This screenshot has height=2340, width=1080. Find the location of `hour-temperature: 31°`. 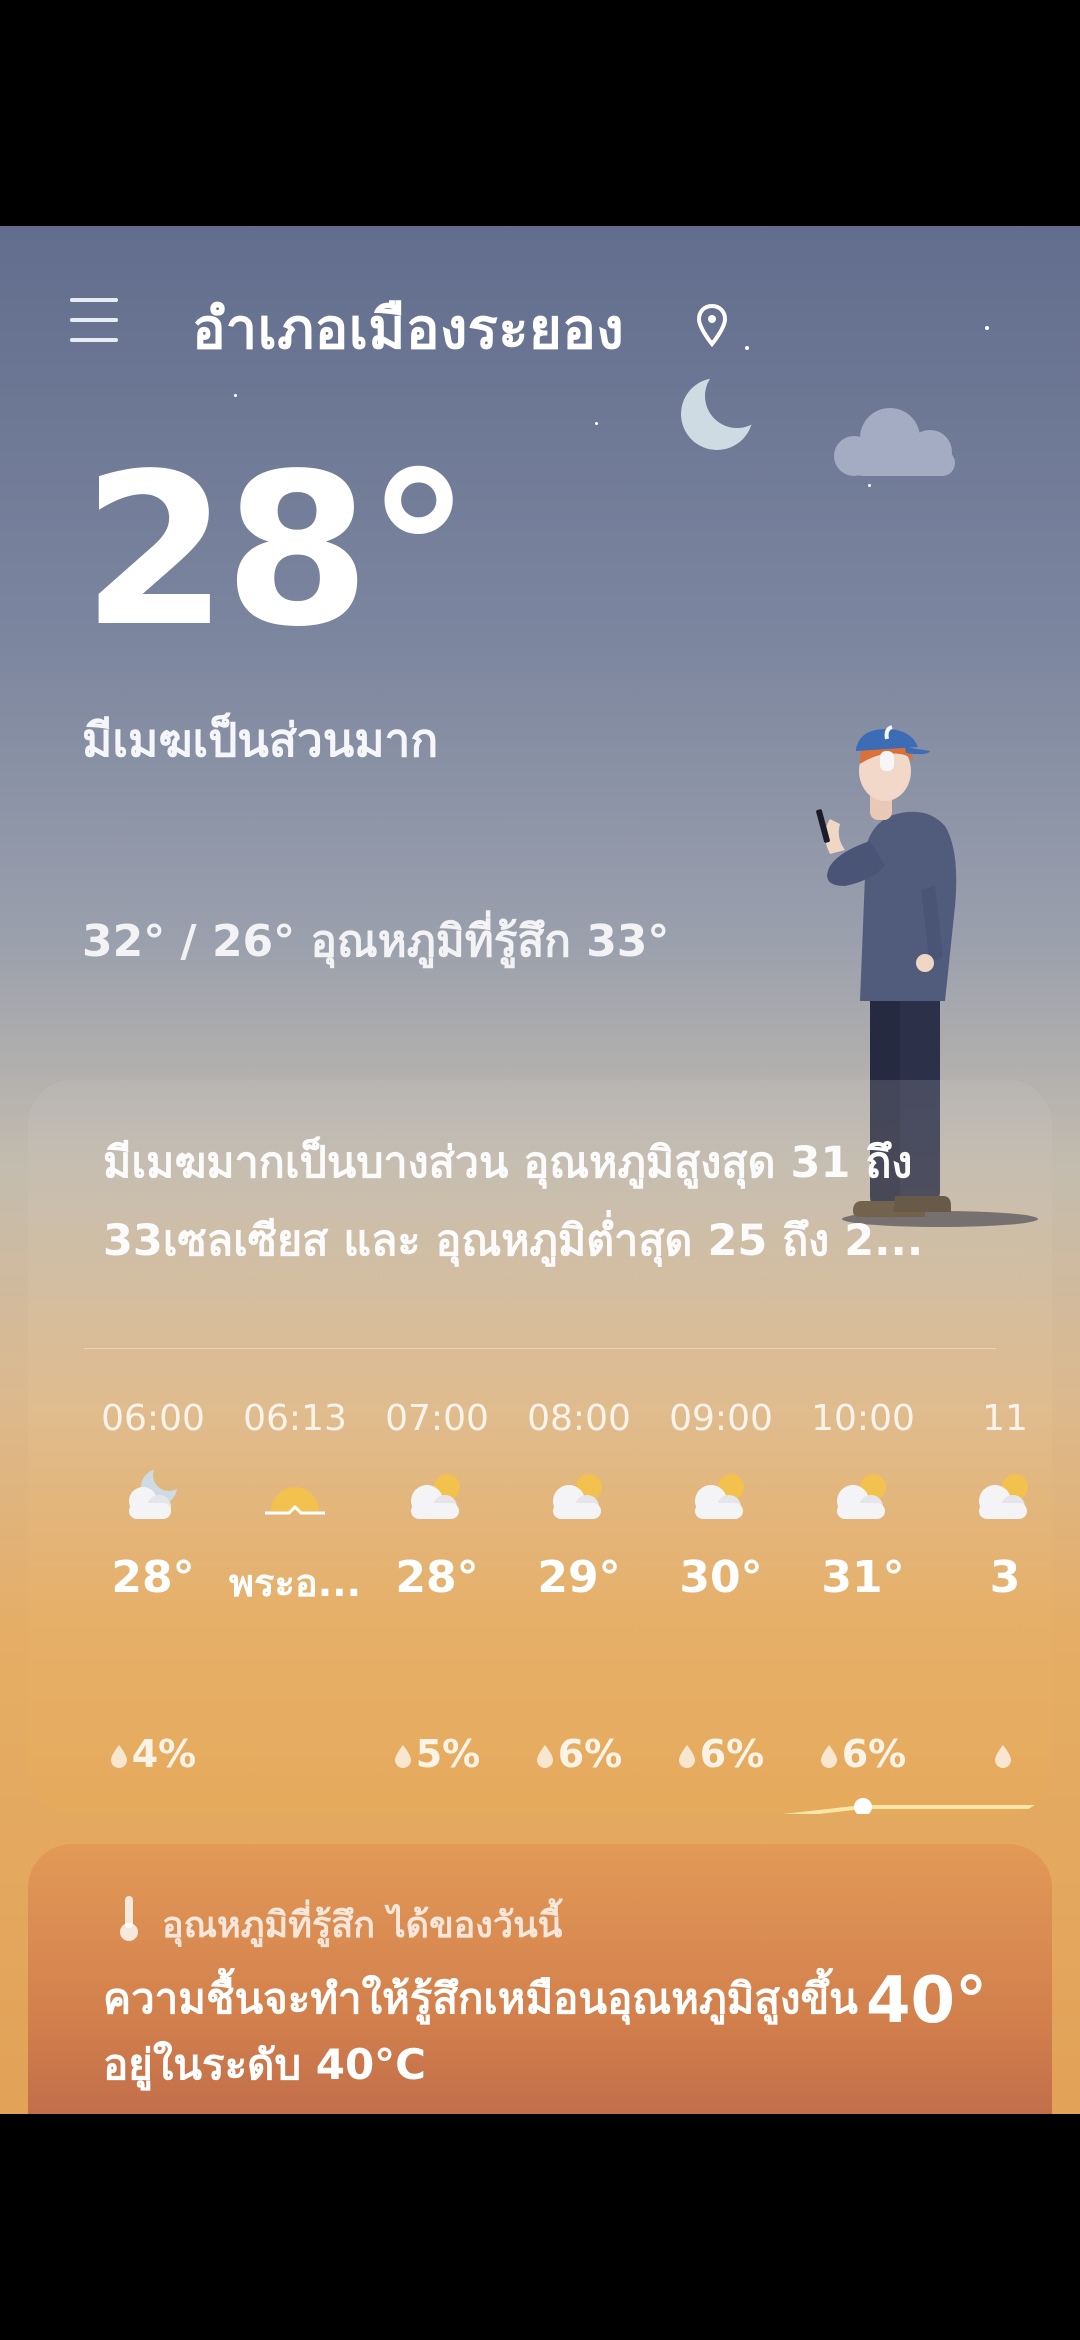

hour-temperature: 31° is located at coordinates (863, 1577).